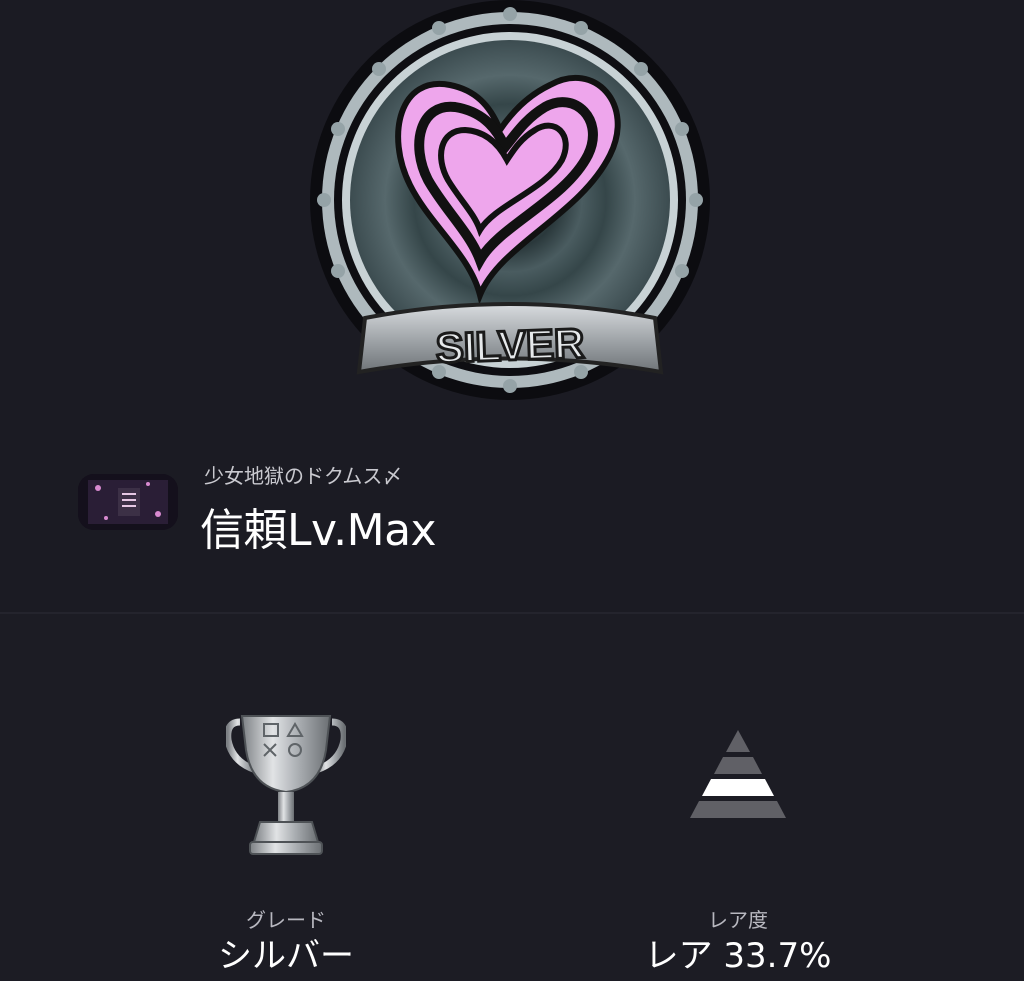 The image size is (1024, 981). I want to click on badge-label: SILVER, so click(510, 345).